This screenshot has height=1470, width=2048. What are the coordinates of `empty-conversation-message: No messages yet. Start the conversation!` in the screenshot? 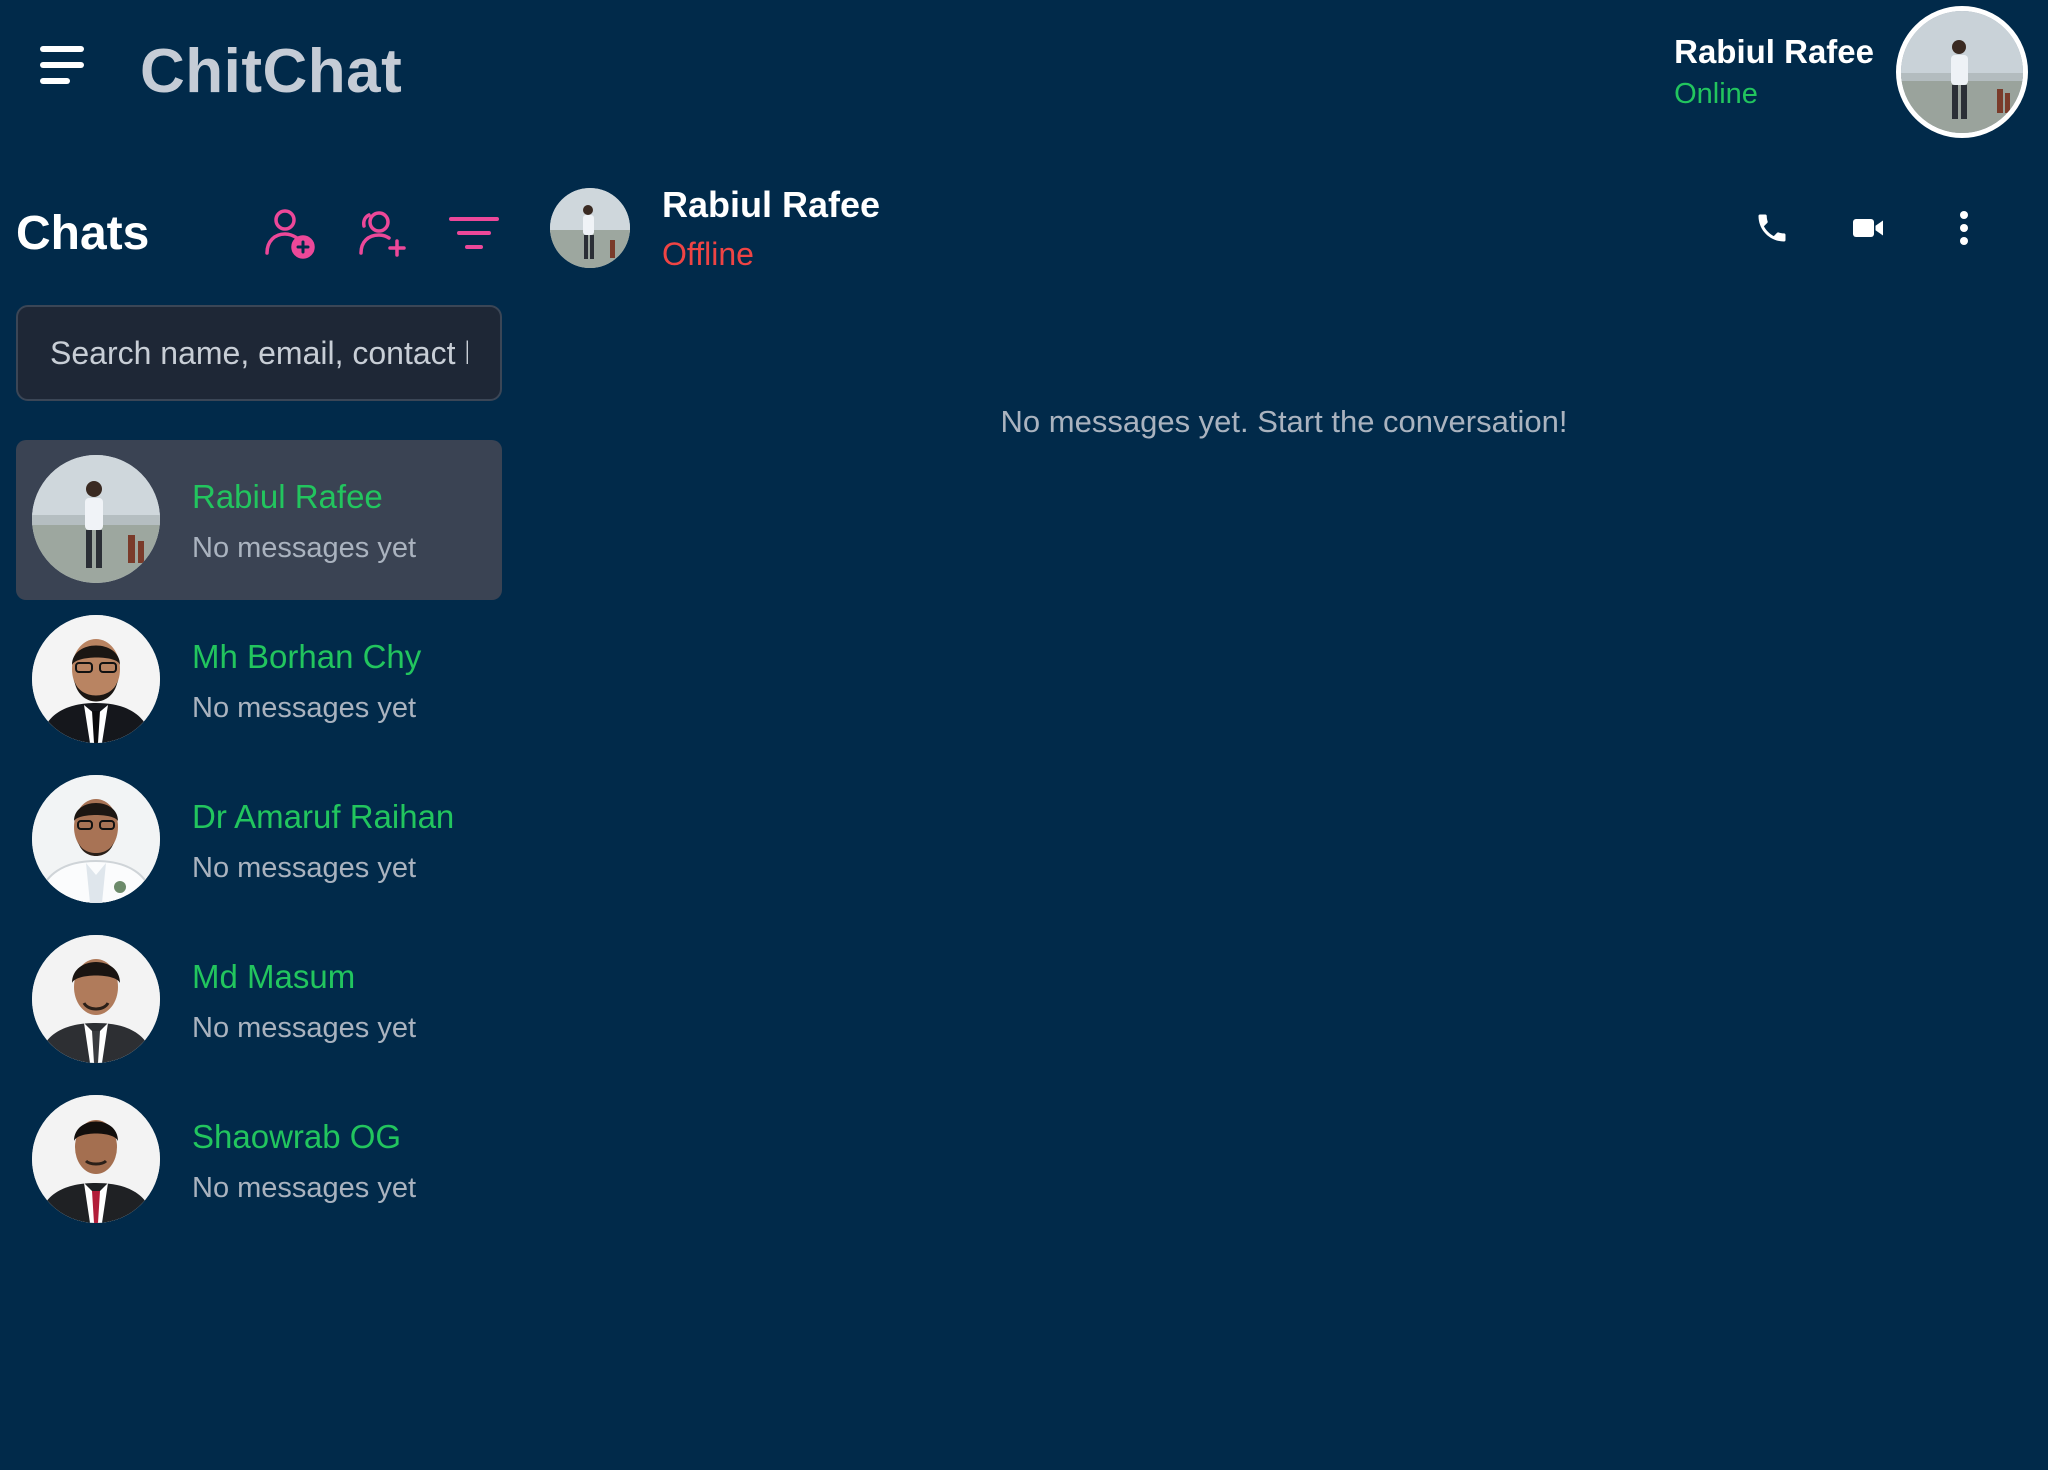 It's located at (1284, 421).